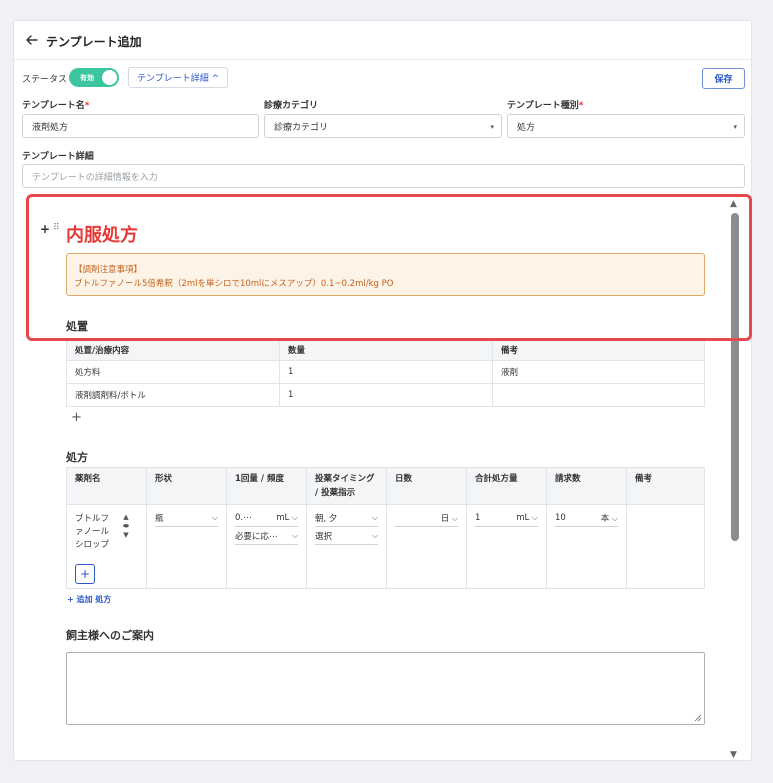 This screenshot has width=773, height=783. I want to click on category-select: 診療カテゴリ ▾, so click(383, 126).